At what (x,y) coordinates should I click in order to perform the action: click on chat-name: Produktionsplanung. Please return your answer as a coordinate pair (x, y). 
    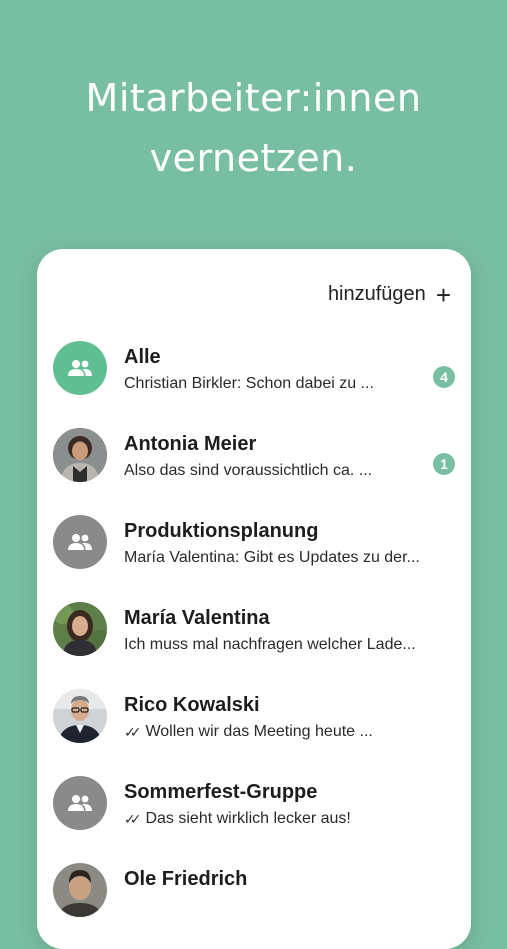
    Looking at the image, I should click on (221, 531).